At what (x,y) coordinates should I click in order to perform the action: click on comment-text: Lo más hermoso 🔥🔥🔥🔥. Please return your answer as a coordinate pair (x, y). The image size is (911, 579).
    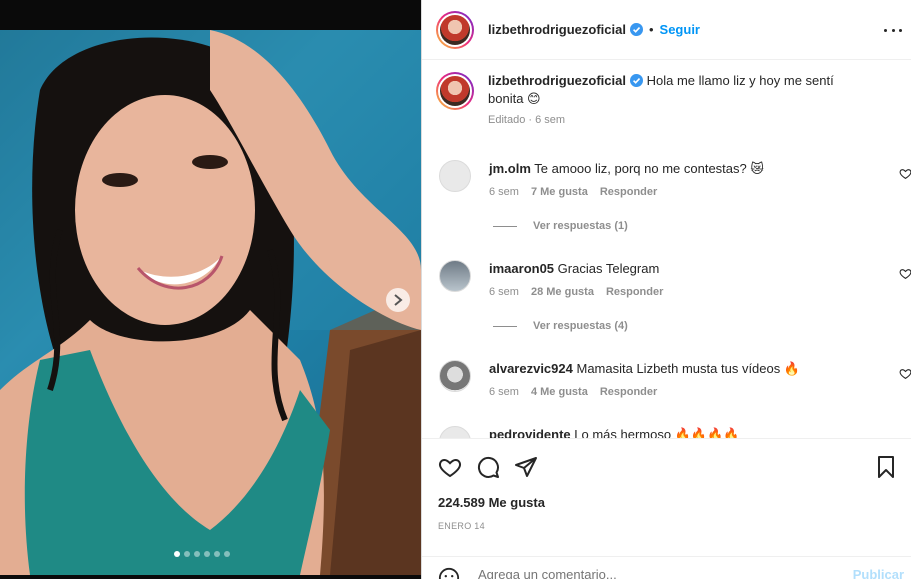
    Looking at the image, I should click on (657, 432).